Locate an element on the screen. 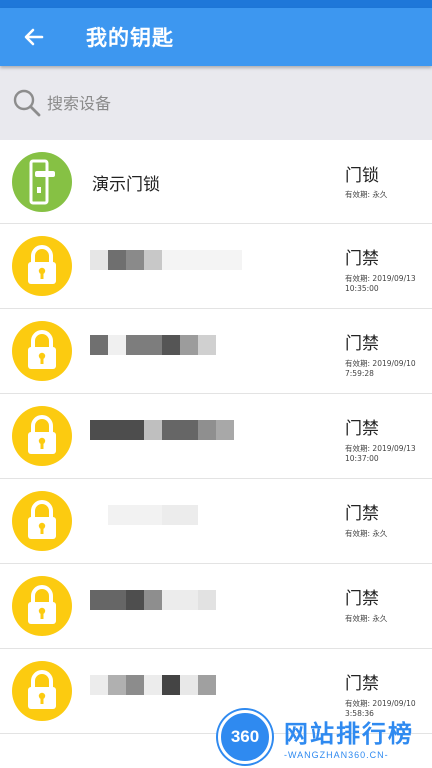 This screenshot has height=768, width=432. page-title: 我的钥匙 is located at coordinates (130, 38).